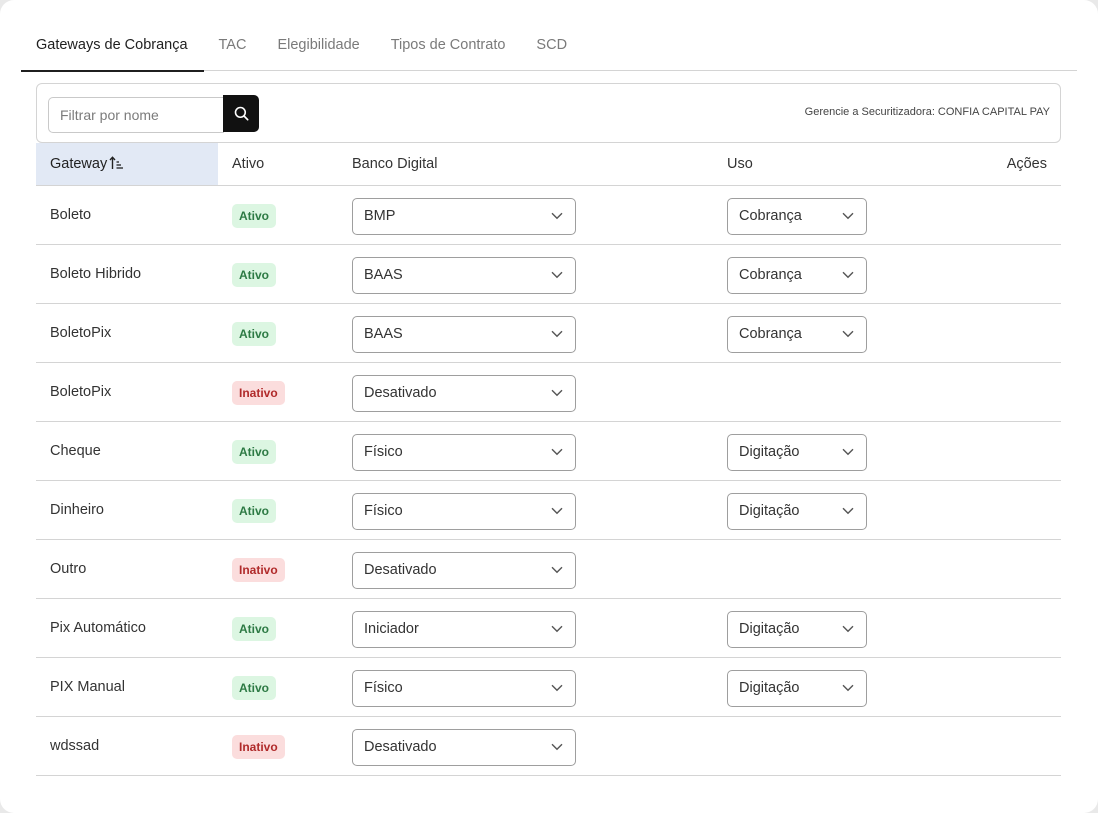 The width and height of the screenshot is (1098, 813). I want to click on table-row: BoletoPix Inativo Desativado, so click(548, 392).